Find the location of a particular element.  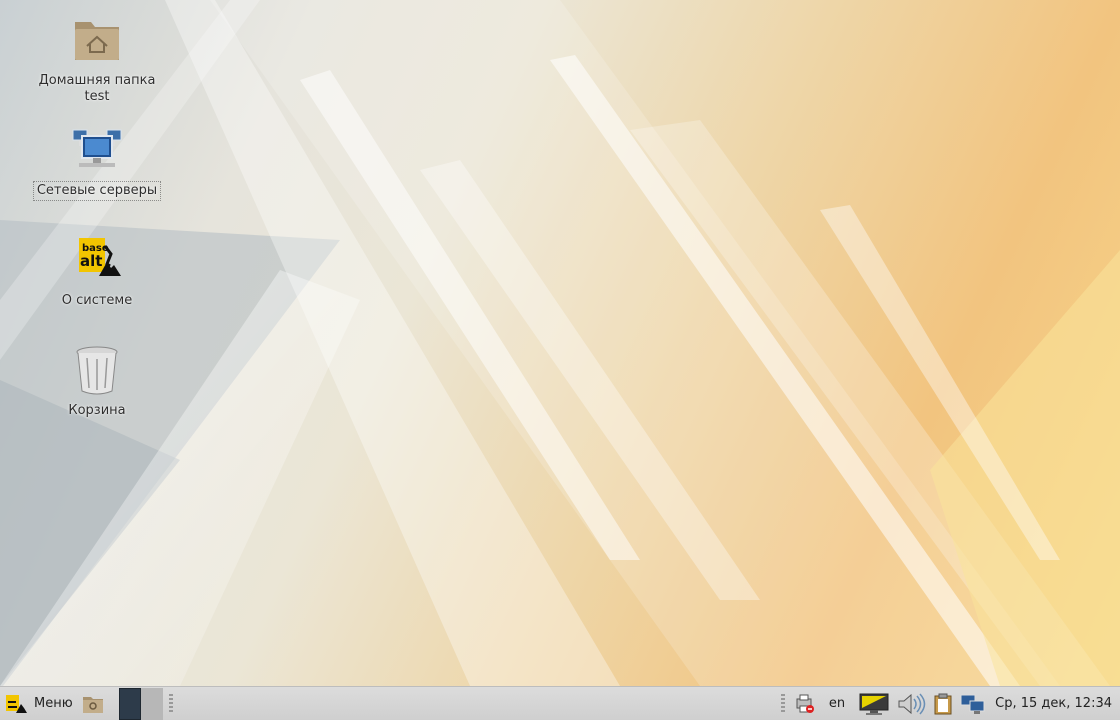

desktop-icon-about-system: base alt О системе is located at coordinates (97, 271).